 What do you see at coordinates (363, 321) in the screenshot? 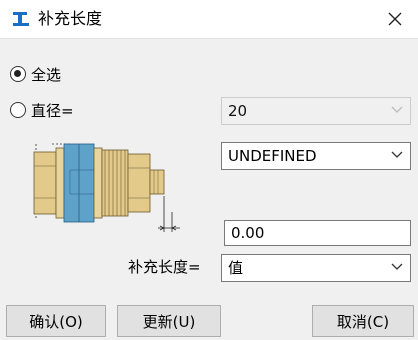
I see `cancel-button: 取消(C)` at bounding box center [363, 321].